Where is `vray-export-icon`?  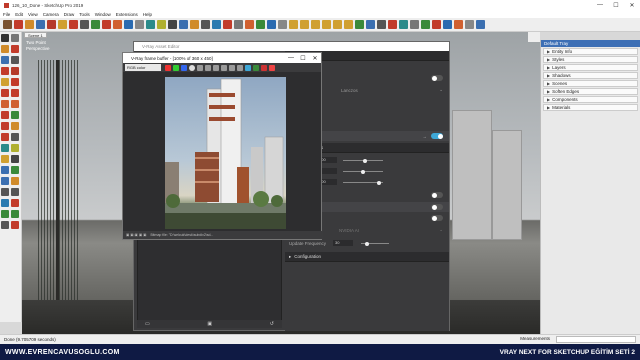 vray-export-icon is located at coordinates (425, 24).